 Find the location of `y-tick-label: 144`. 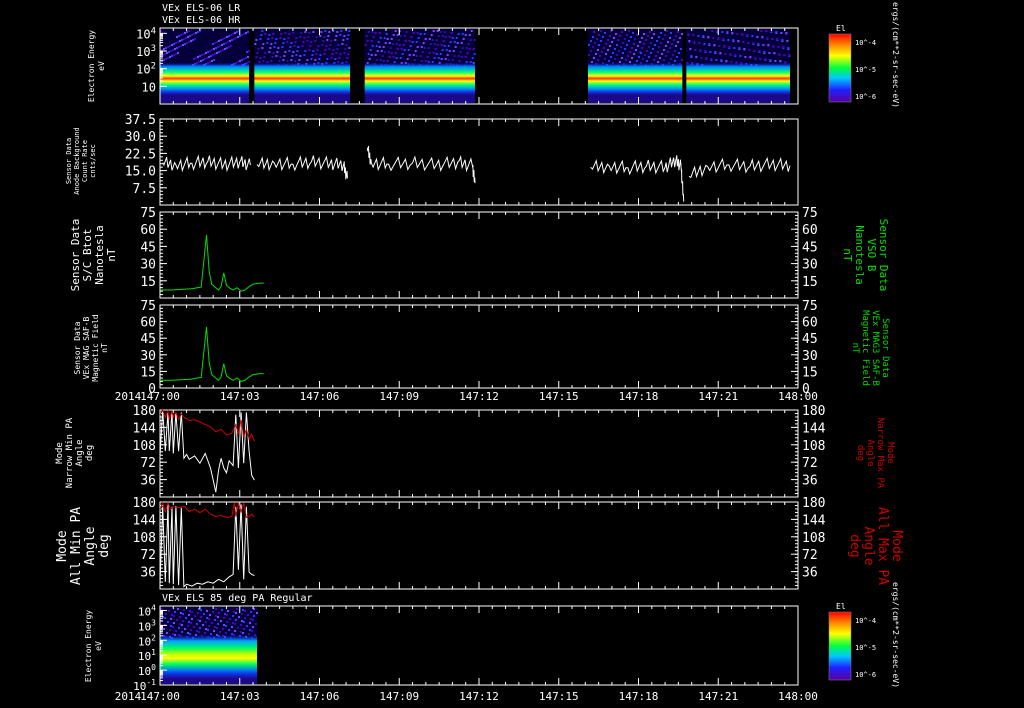

y-tick-label: 144 is located at coordinates (145, 428).